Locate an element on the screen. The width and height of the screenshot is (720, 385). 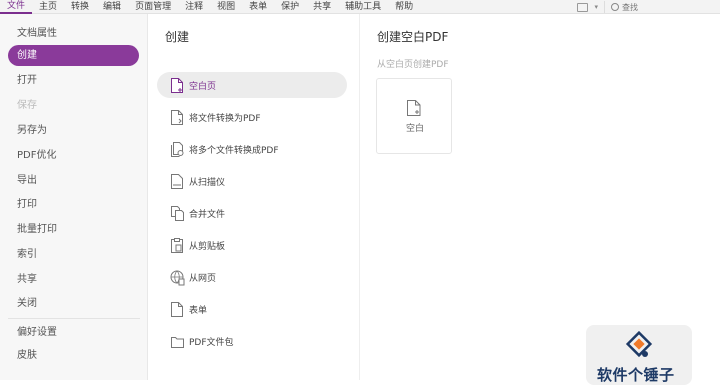
sidebar-item-index: 索引 is located at coordinates (73, 254).